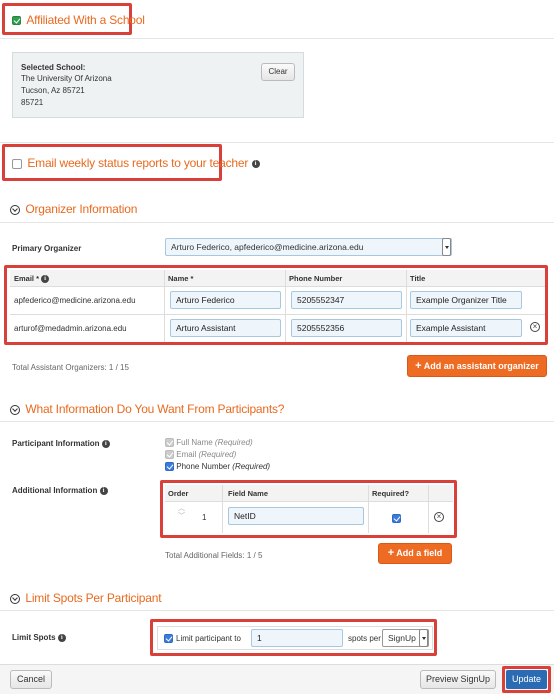  I want to click on limit-row: Limit participant to 1 spots per SignUp, so click(295, 638).